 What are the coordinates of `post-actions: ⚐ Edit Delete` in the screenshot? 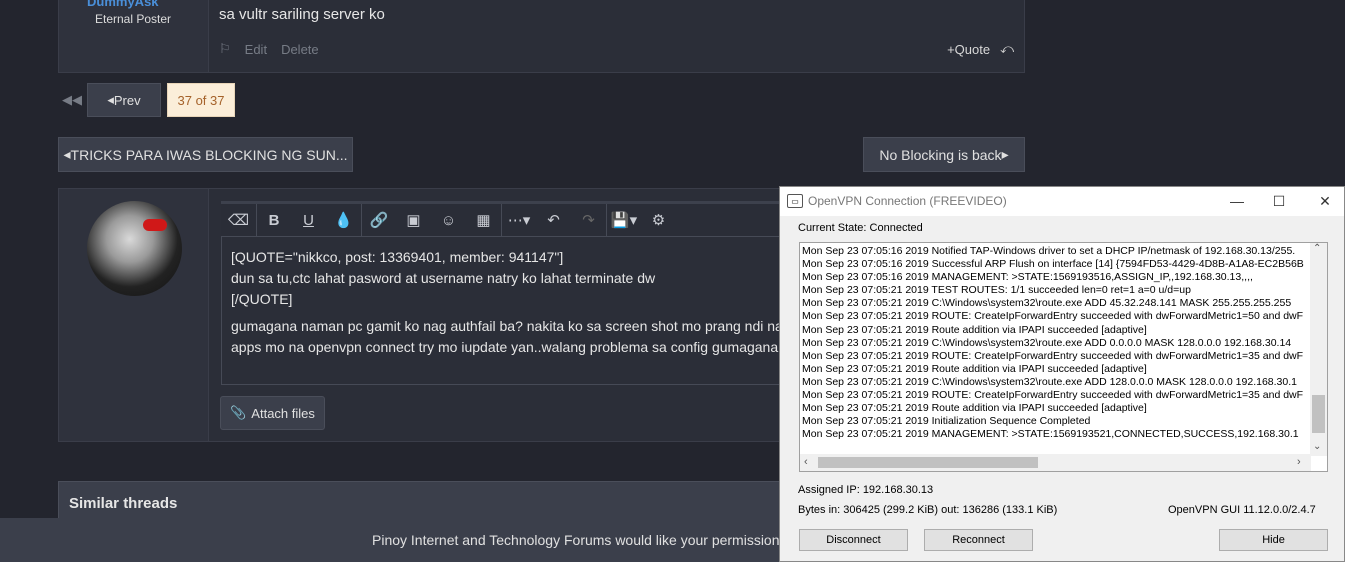 It's located at (269, 49).